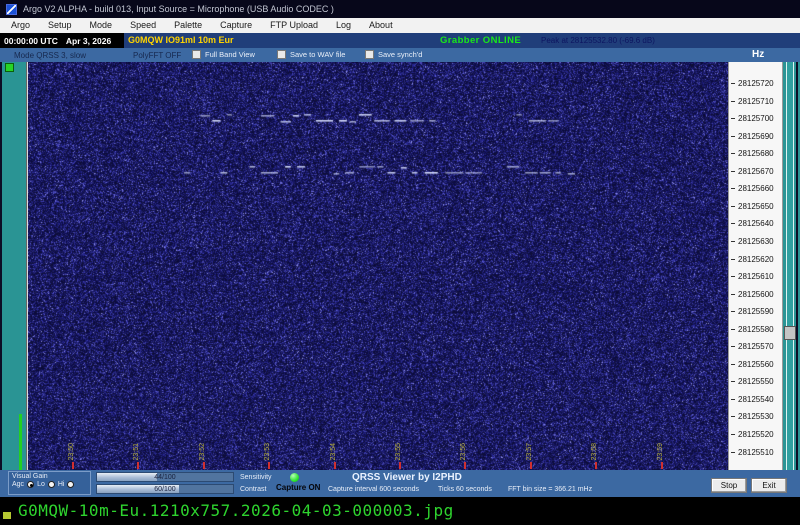 This screenshot has height=525, width=800. What do you see at coordinates (165, 477) in the screenshot?
I see `sensitivity-slider: 44/100` at bounding box center [165, 477].